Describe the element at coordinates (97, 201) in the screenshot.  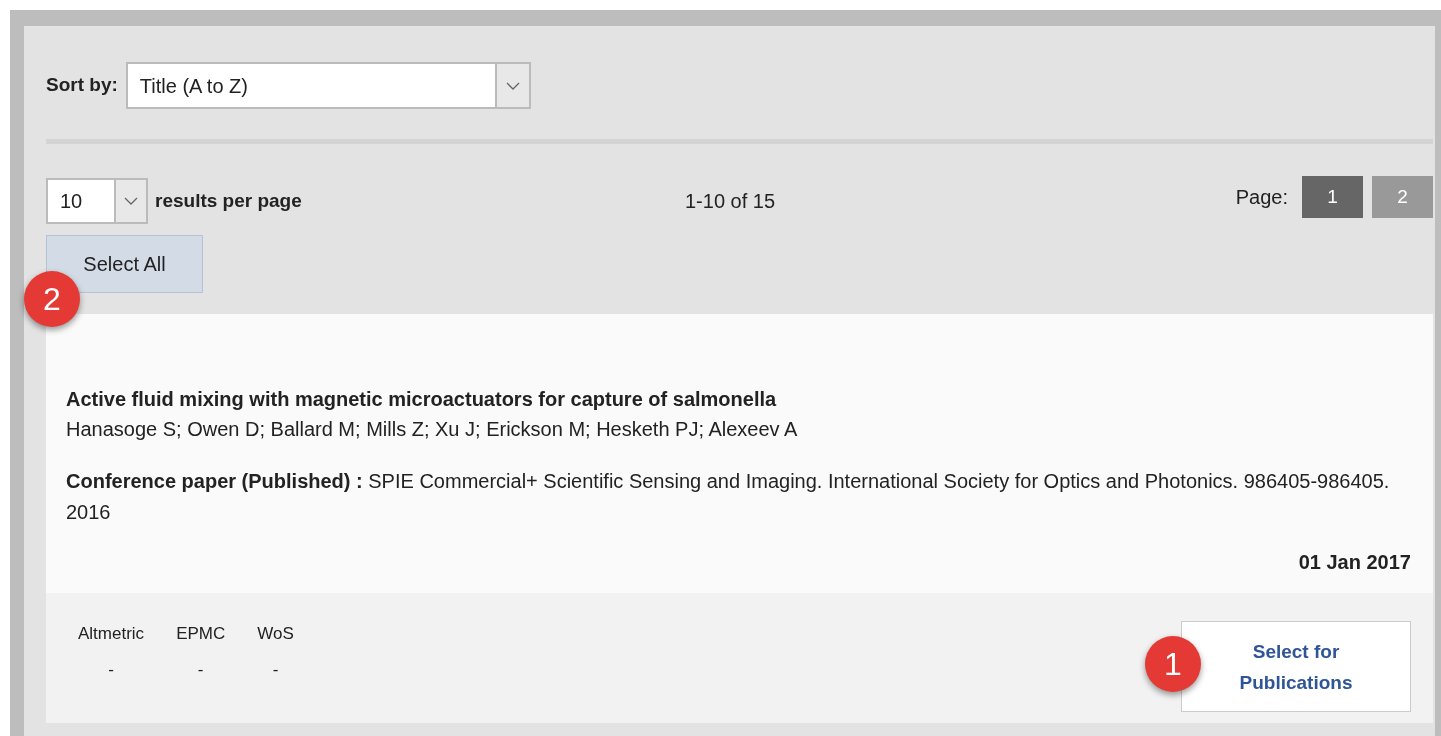
I see `per-page-dropdown: 10` at that location.